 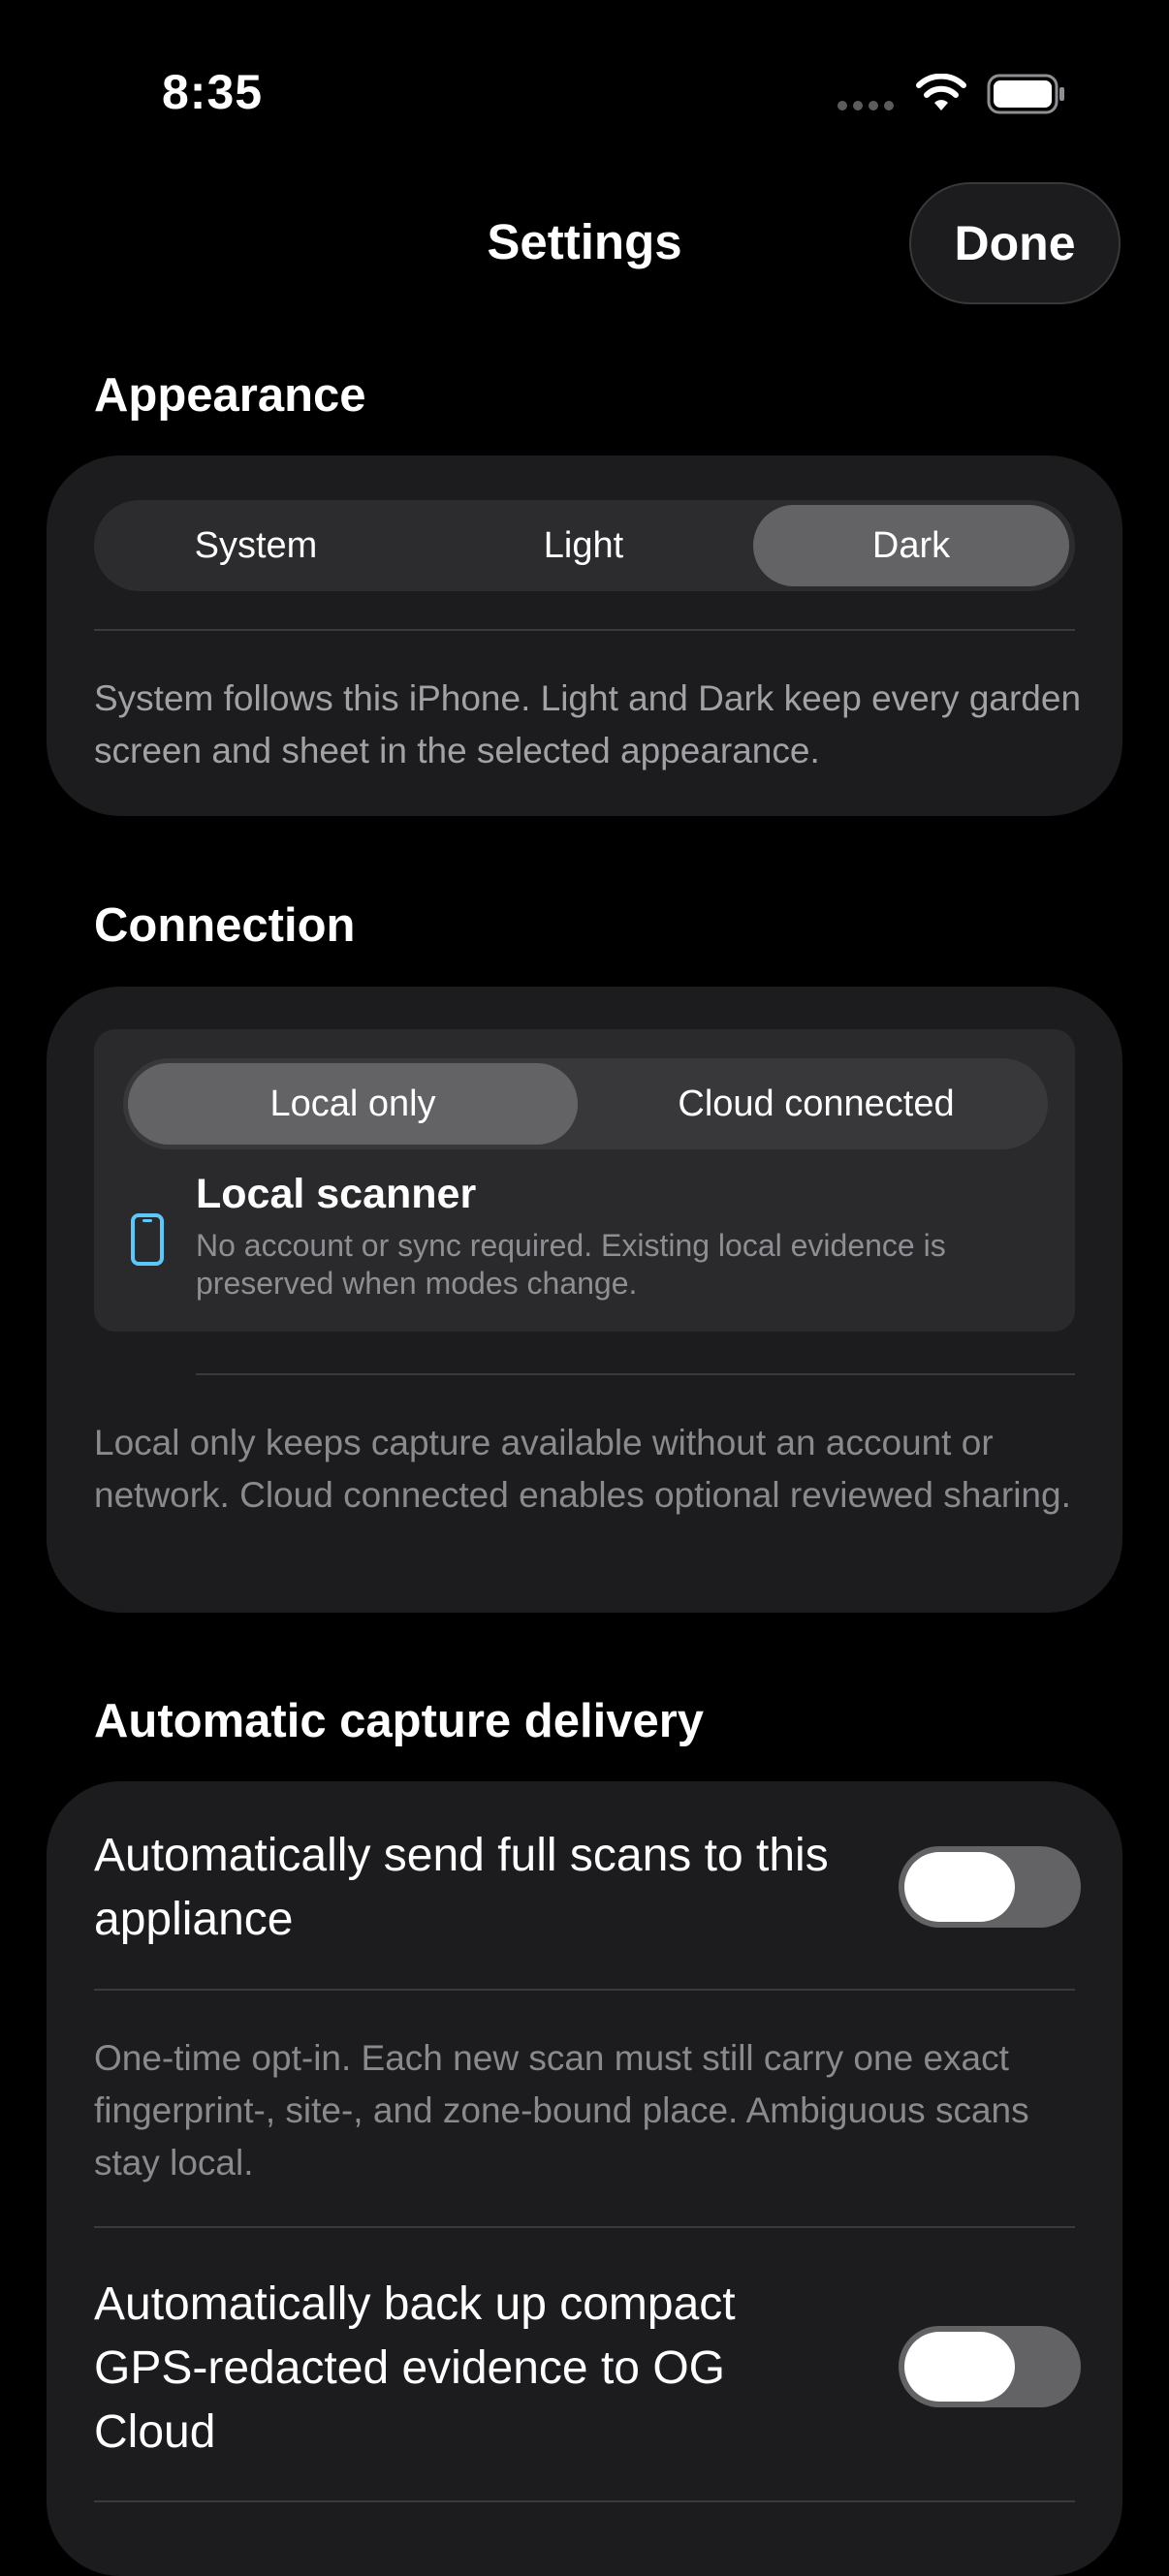 What do you see at coordinates (213, 92) in the screenshot?
I see `status-time: 8:35` at bounding box center [213, 92].